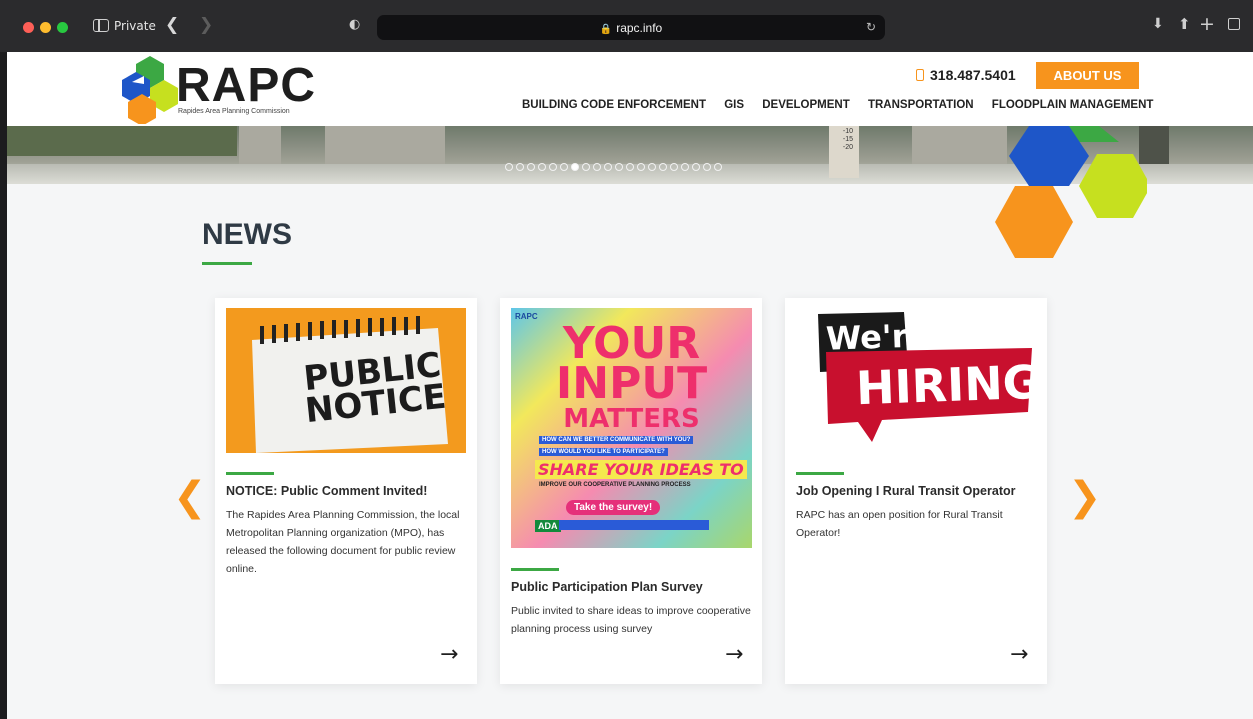  What do you see at coordinates (877, 337) in the screenshot?
I see `hiring-image-title-1: We're` at bounding box center [877, 337].